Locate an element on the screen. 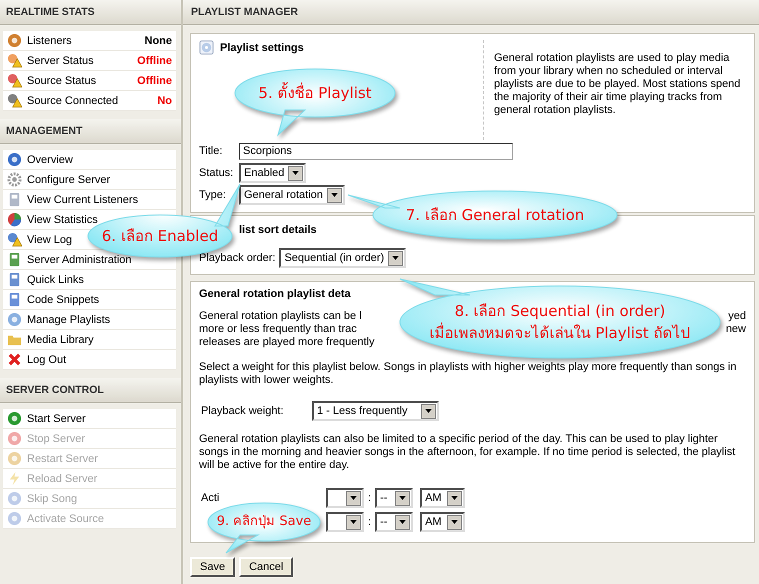  sidebar-item: View Statistics is located at coordinates (62, 220).